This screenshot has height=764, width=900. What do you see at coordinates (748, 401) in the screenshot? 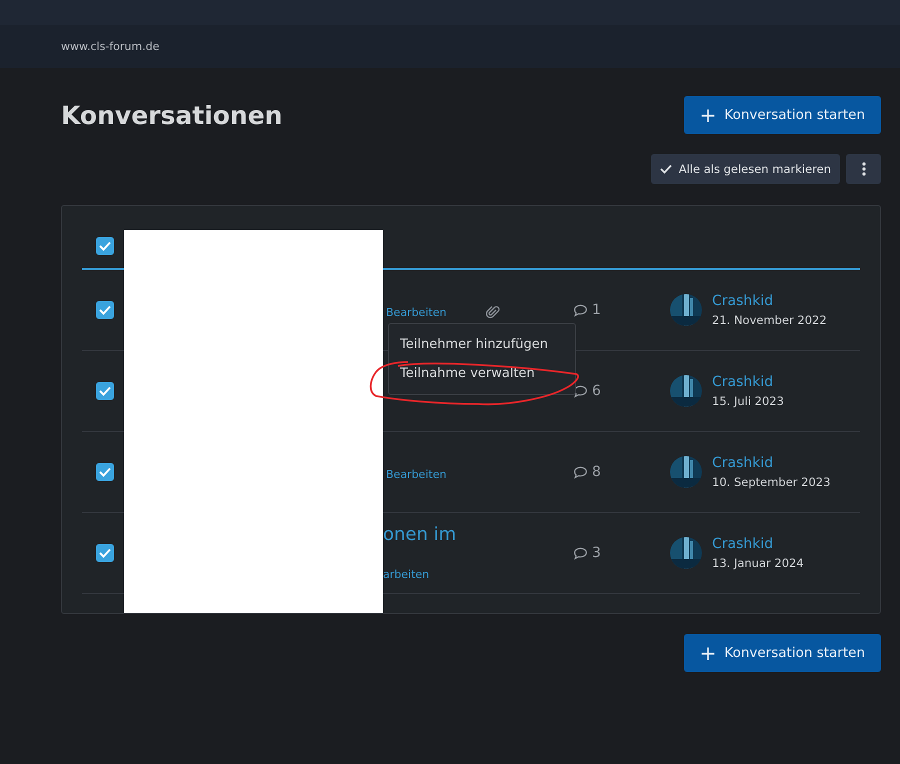
I see `conversation-date: 15. Juli 2023` at bounding box center [748, 401].